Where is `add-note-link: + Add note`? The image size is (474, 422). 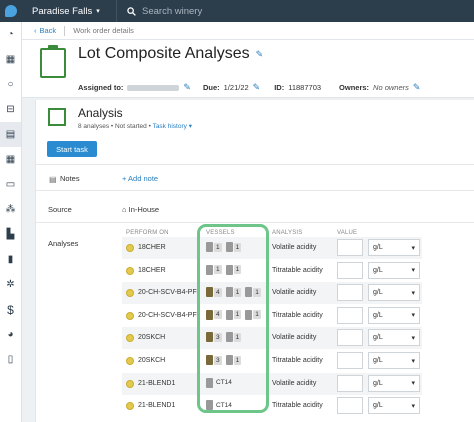
add-note-link: + Add note is located at coordinates (140, 178).